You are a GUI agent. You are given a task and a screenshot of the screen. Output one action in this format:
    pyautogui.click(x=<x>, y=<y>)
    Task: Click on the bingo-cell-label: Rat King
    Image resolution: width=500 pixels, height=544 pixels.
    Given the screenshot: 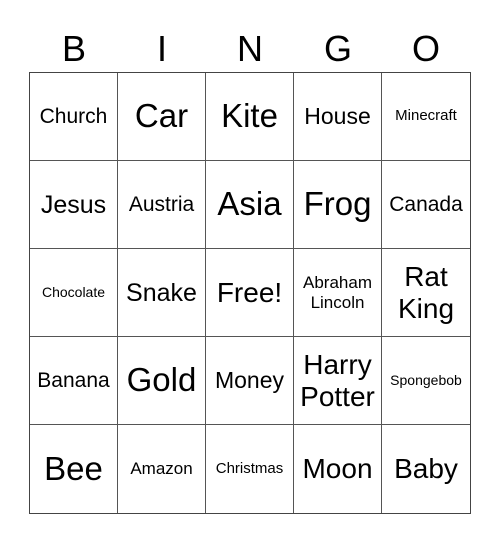 What is the action you would take?
    pyautogui.click(x=426, y=292)
    